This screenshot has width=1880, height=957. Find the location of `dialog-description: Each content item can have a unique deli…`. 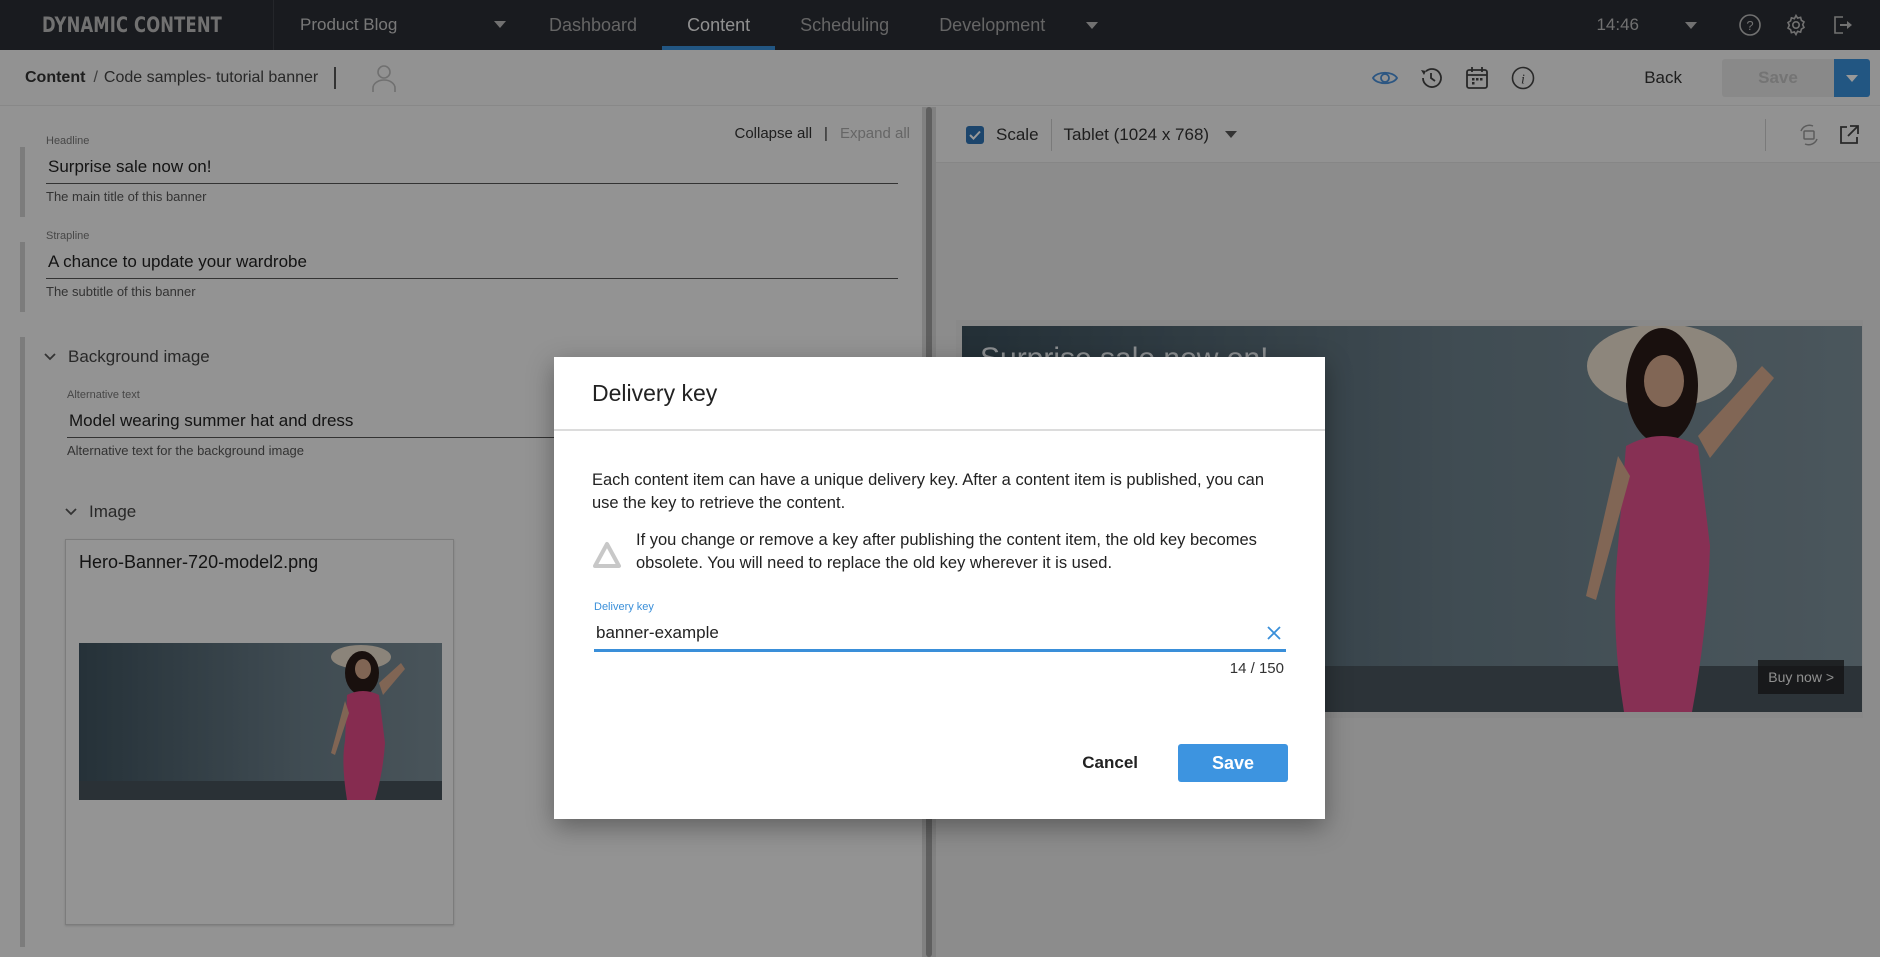

dialog-description: Each content item can have a unique deli… is located at coordinates (928, 491).